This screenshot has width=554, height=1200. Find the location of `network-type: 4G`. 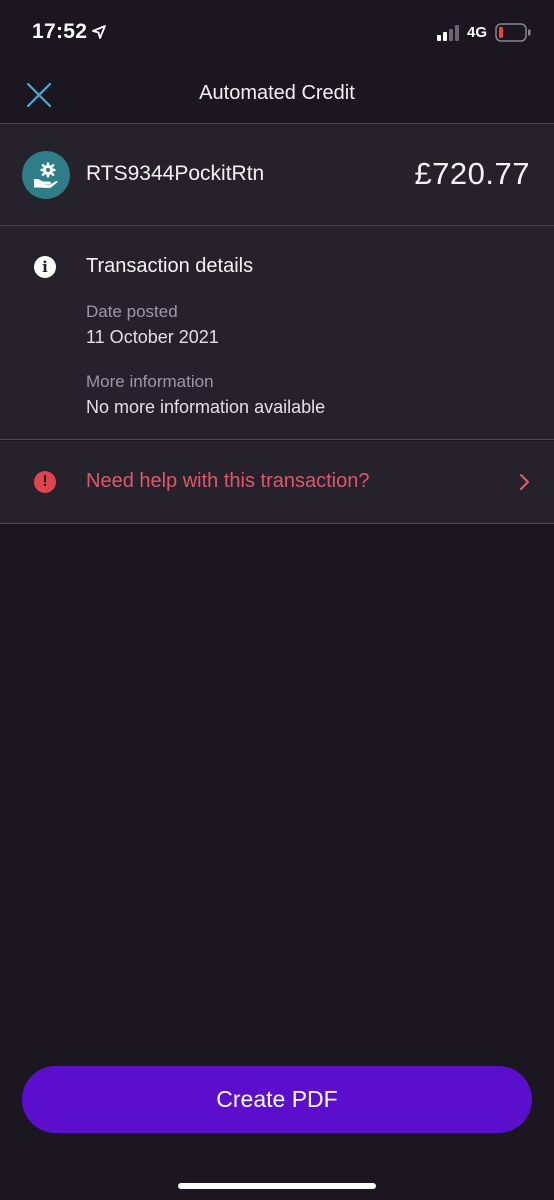

network-type: 4G is located at coordinates (477, 32).